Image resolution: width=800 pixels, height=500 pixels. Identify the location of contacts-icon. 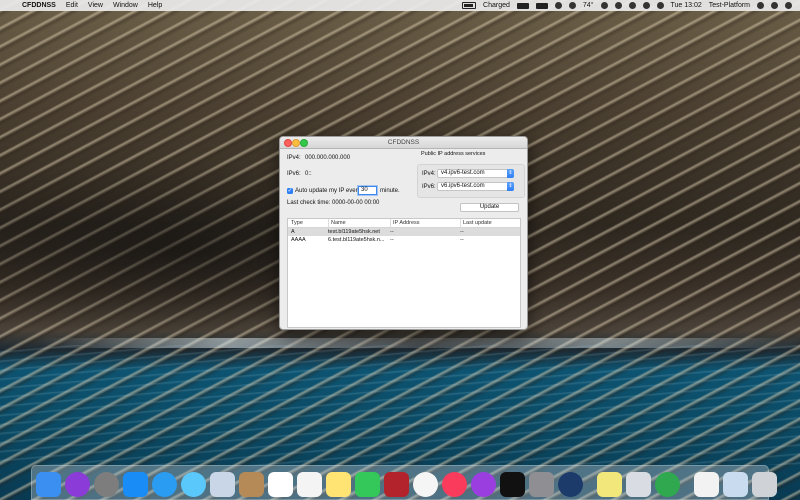
(251, 484).